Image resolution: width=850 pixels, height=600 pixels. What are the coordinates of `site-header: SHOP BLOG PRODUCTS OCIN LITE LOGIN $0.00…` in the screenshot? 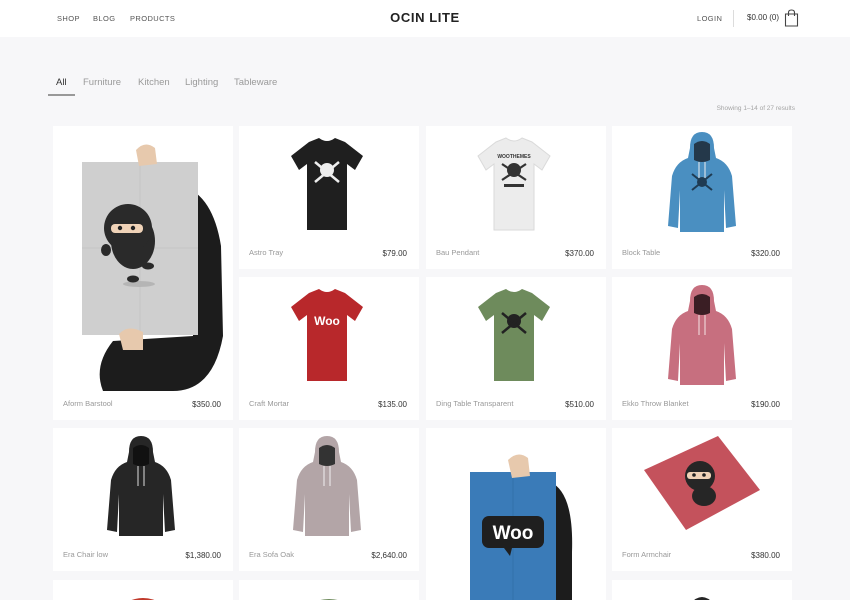 It's located at (425, 18).